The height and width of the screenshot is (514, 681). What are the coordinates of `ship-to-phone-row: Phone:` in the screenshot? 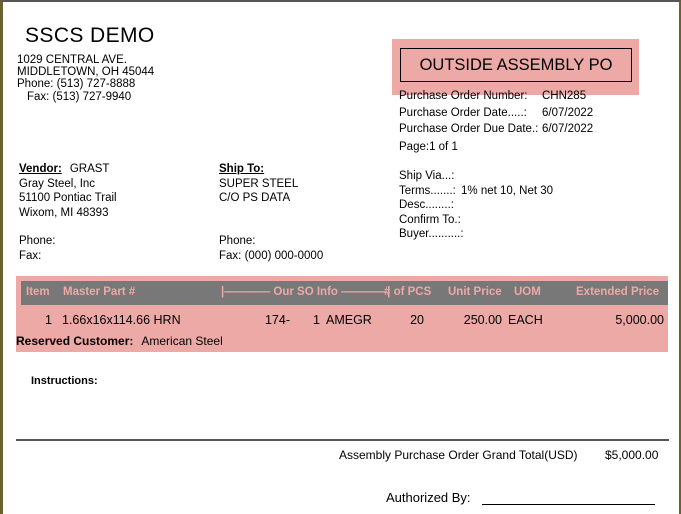 It's located at (271, 241).